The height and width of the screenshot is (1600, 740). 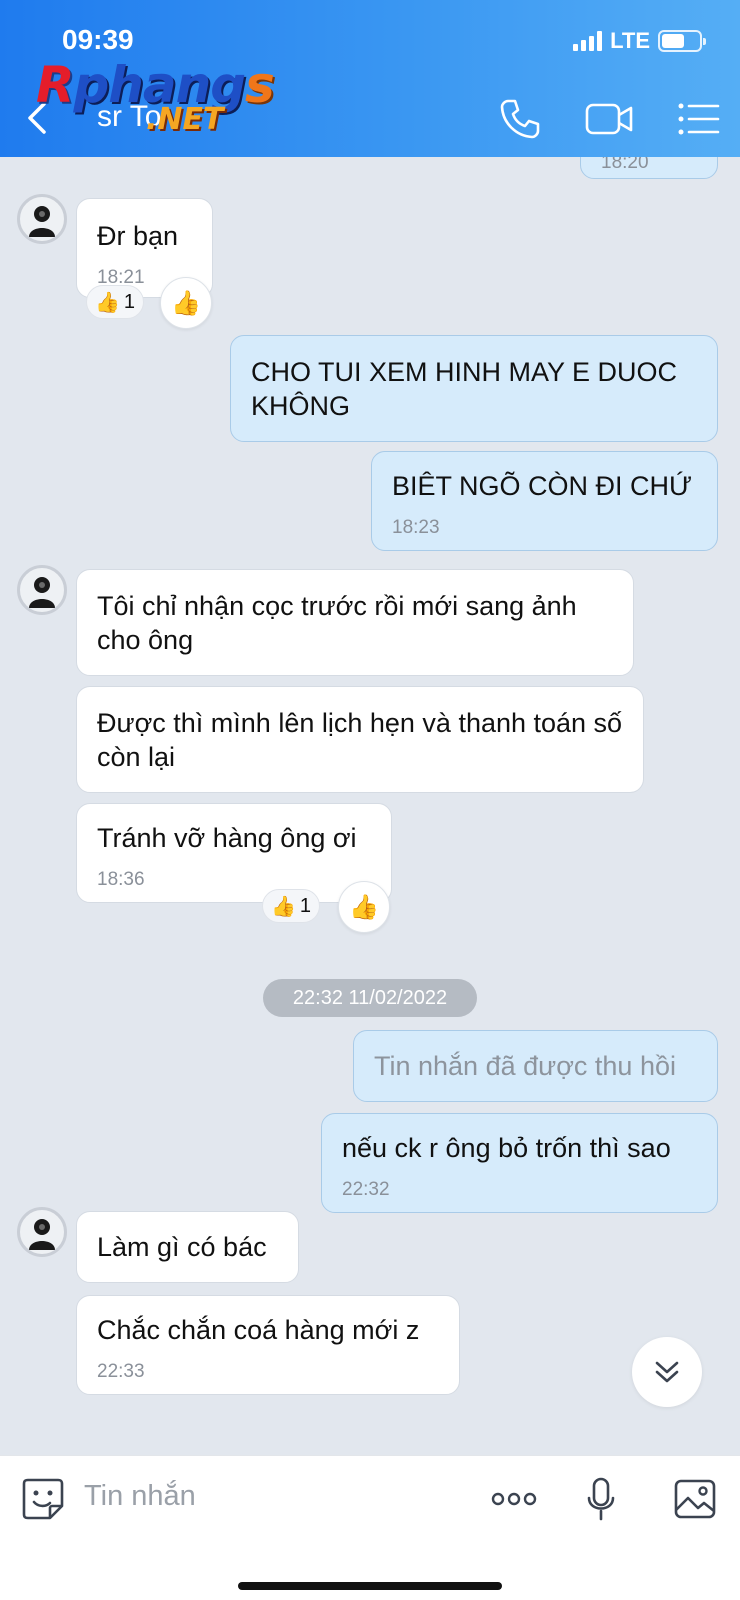 I want to click on phone-icon, so click(x=520, y=119).